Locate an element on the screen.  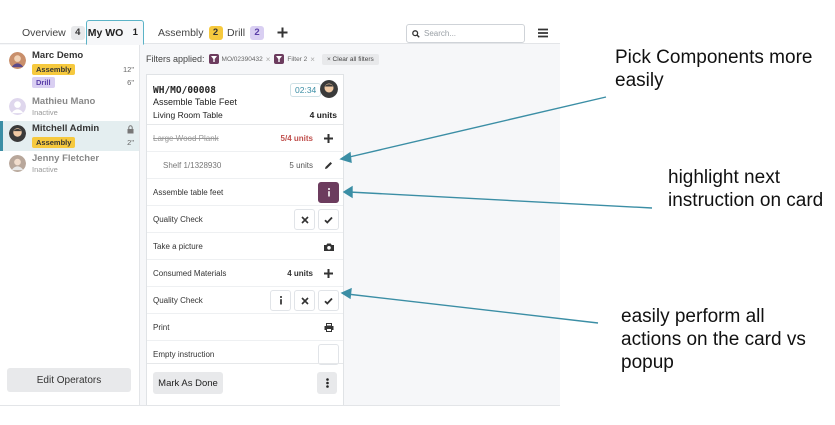
card-footer: Mark As Done is located at coordinates (245, 384).